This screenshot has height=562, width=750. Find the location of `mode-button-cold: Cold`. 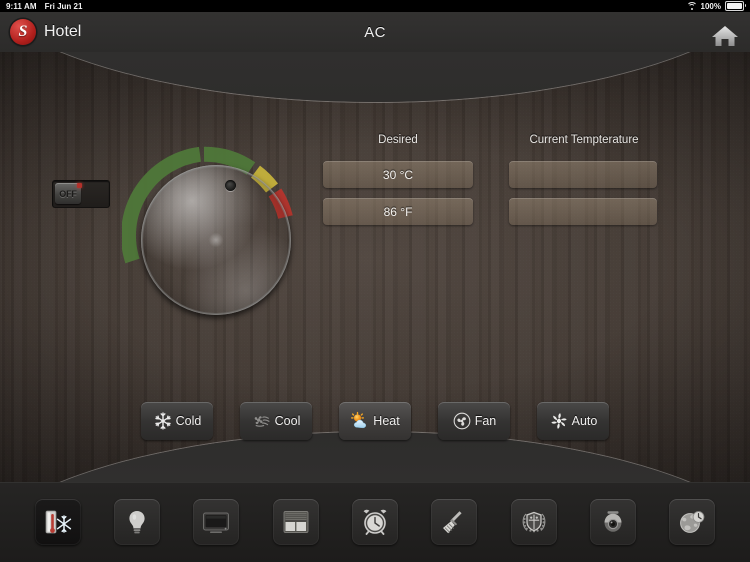

mode-button-cold: Cold is located at coordinates (177, 421).